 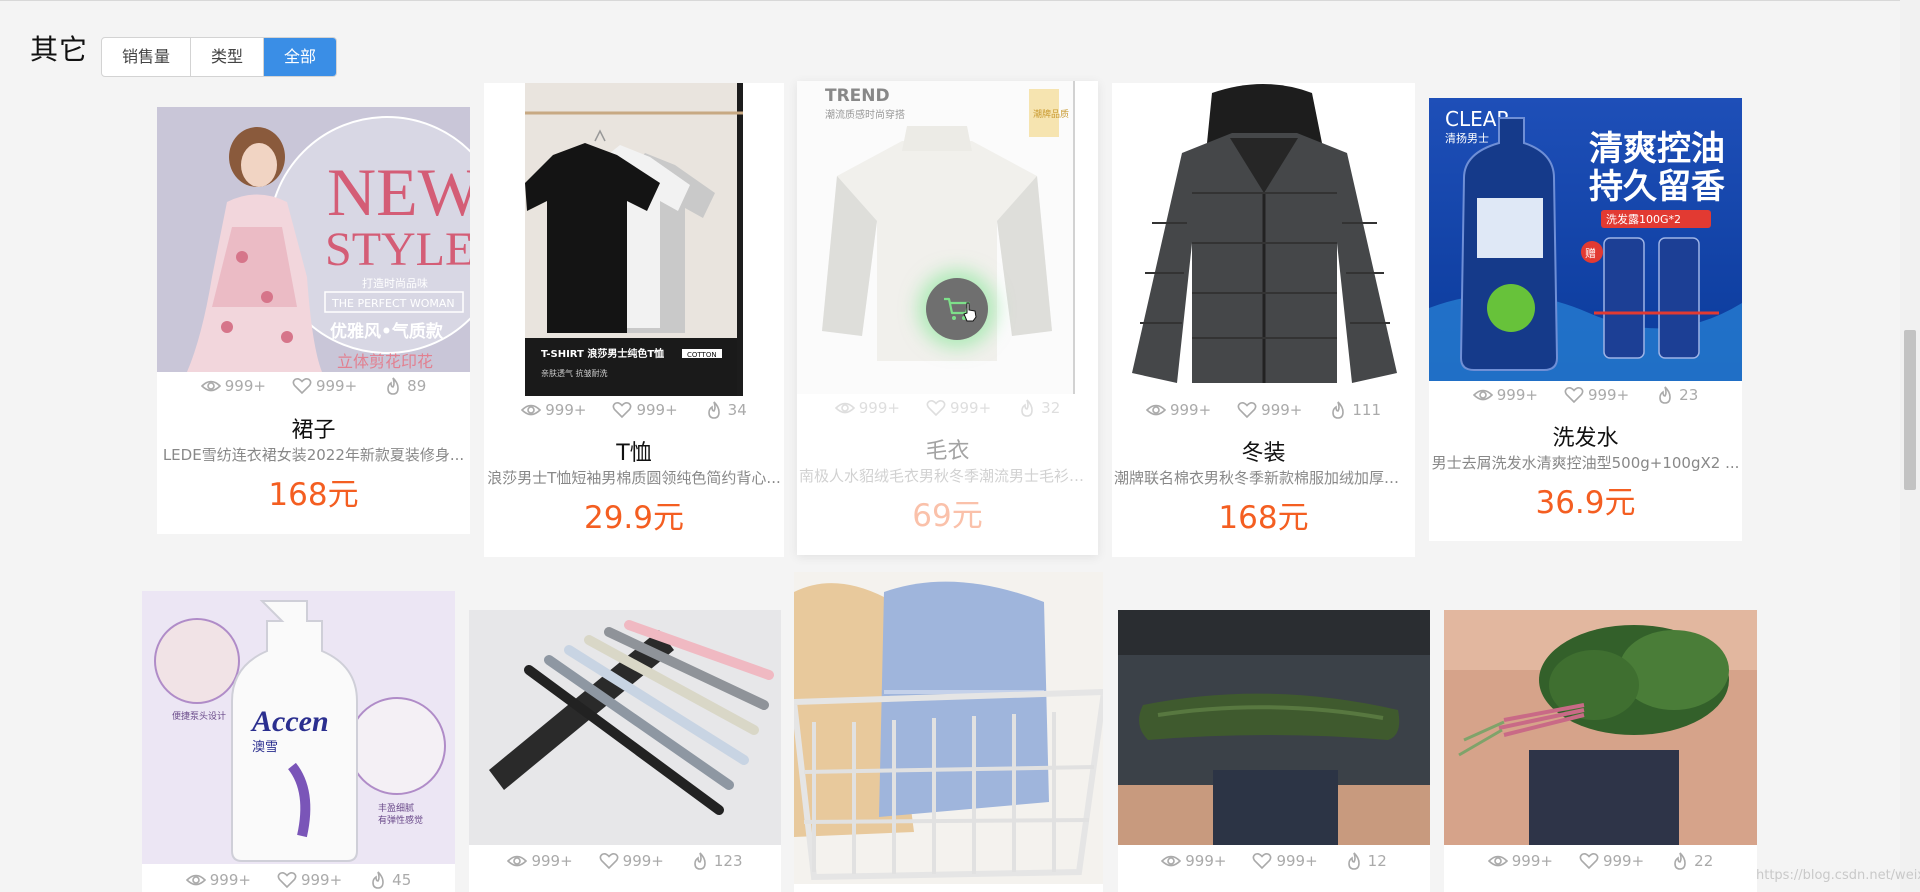 I want to click on product-image-towel, so click(x=948, y=728).